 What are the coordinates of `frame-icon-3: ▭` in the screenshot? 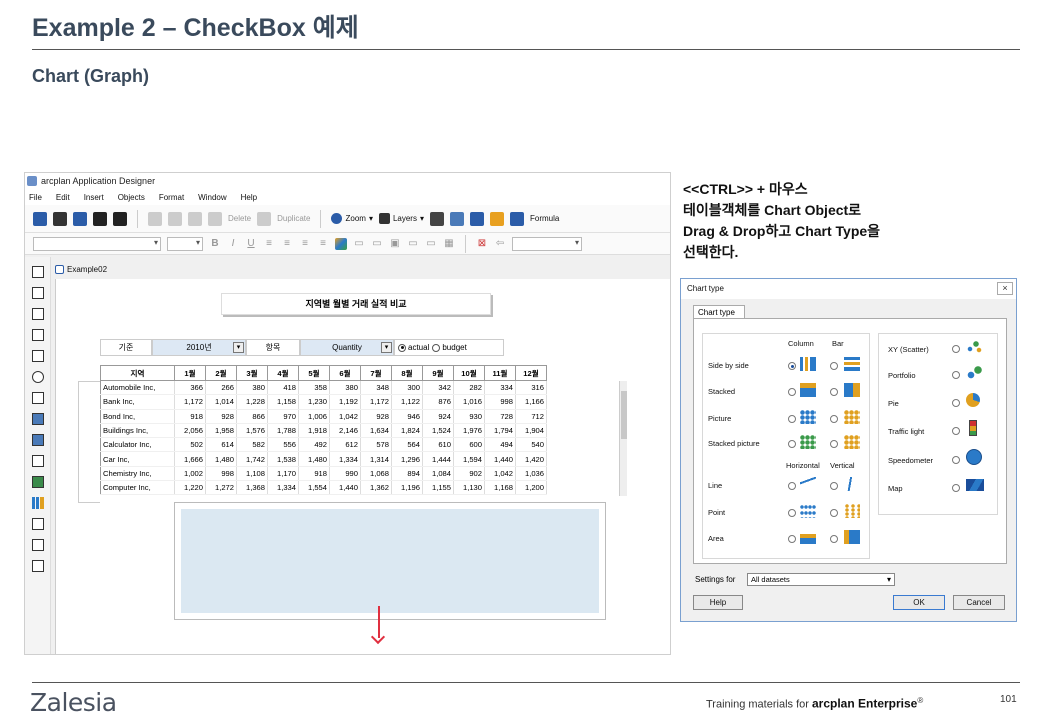 It's located at (413, 243).